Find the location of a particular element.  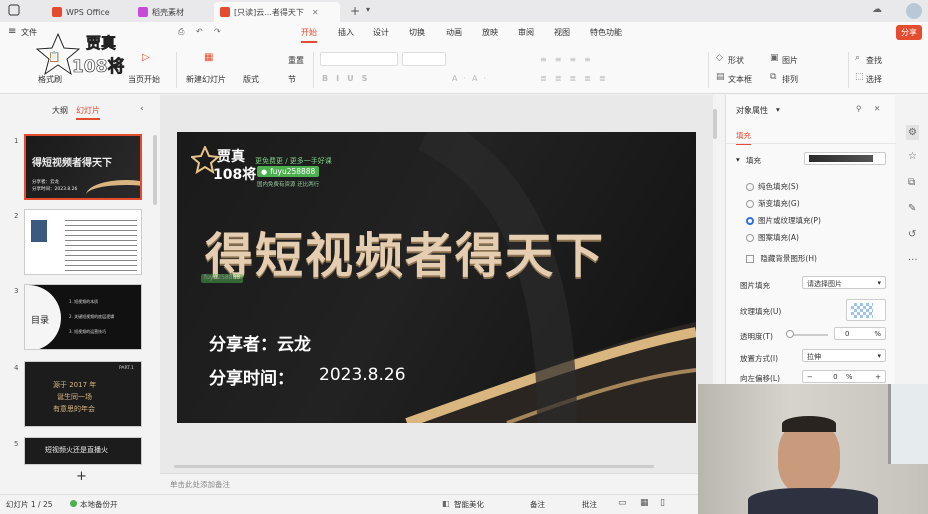

menu-review: 审阅 is located at coordinates (526, 32).